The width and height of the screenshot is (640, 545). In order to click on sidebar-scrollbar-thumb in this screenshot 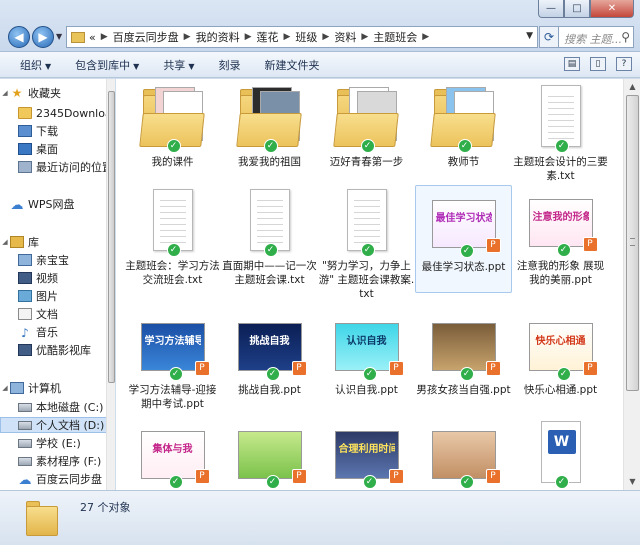, I will do `click(111, 237)`.